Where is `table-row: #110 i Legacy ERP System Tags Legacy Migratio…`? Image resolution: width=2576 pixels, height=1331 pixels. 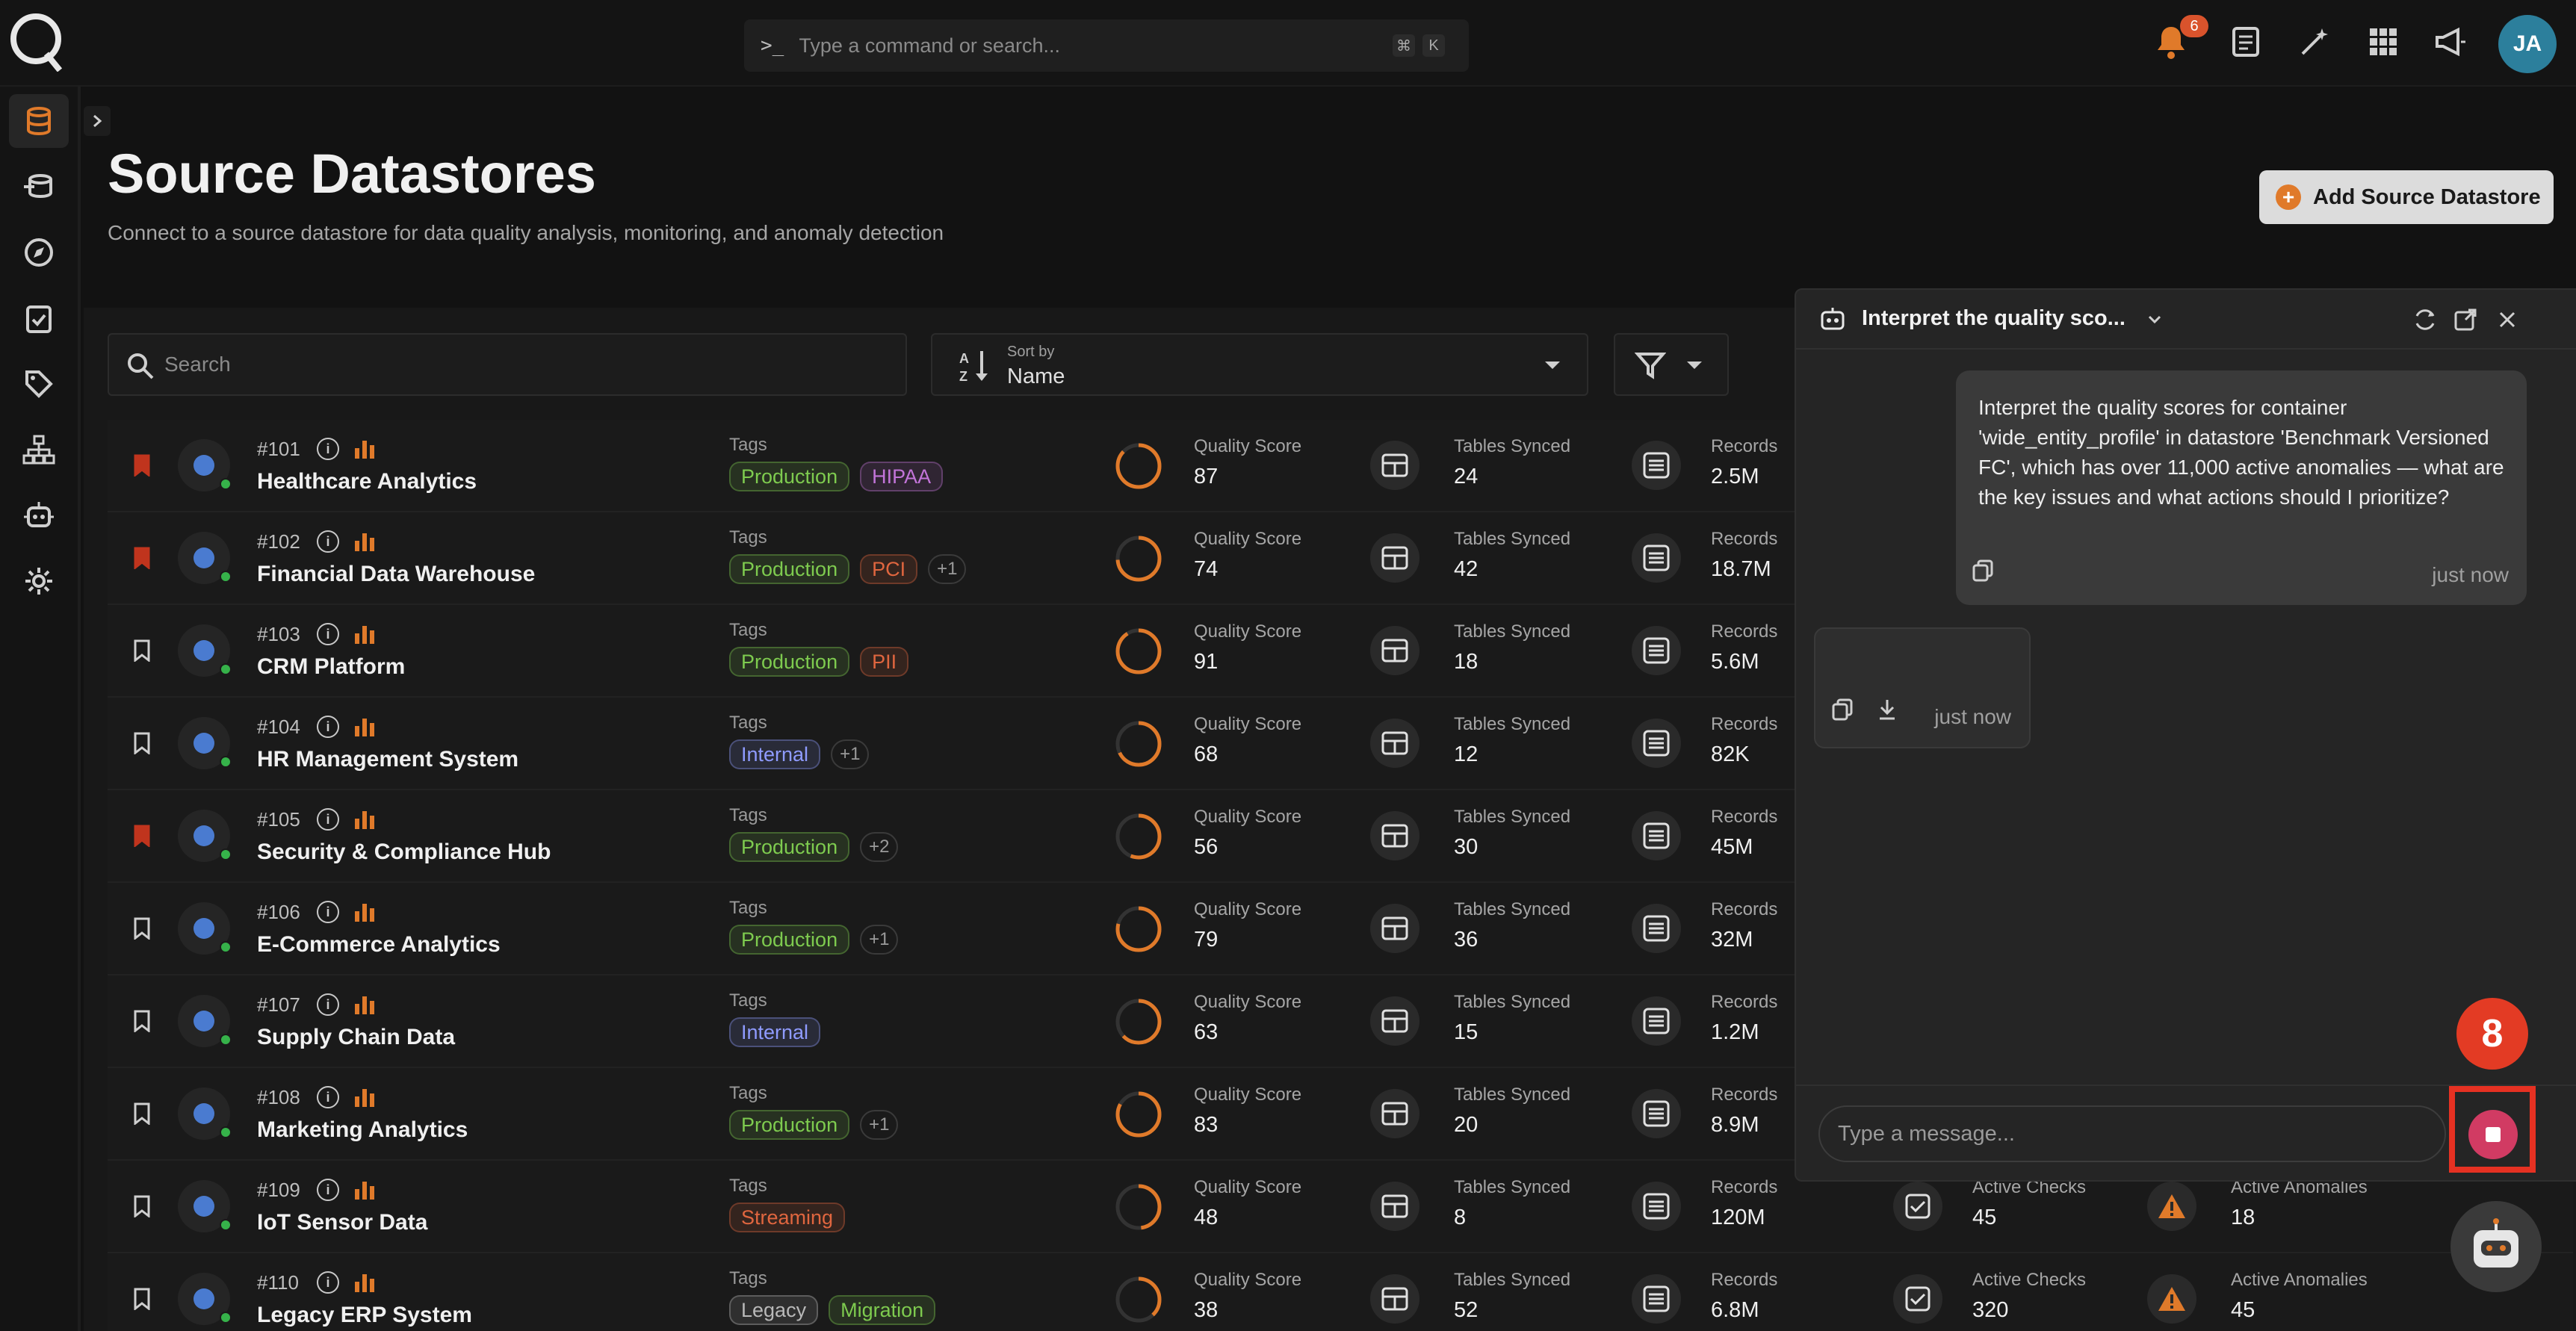
table-row: #110 i Legacy ERP System Tags Legacy Migratio… is located at coordinates (1340, 1292).